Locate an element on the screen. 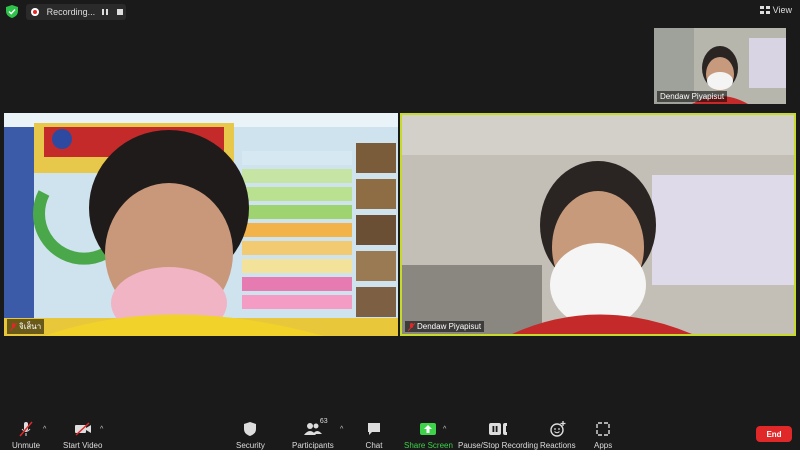  smiley-plus-icon is located at coordinates (558, 429).